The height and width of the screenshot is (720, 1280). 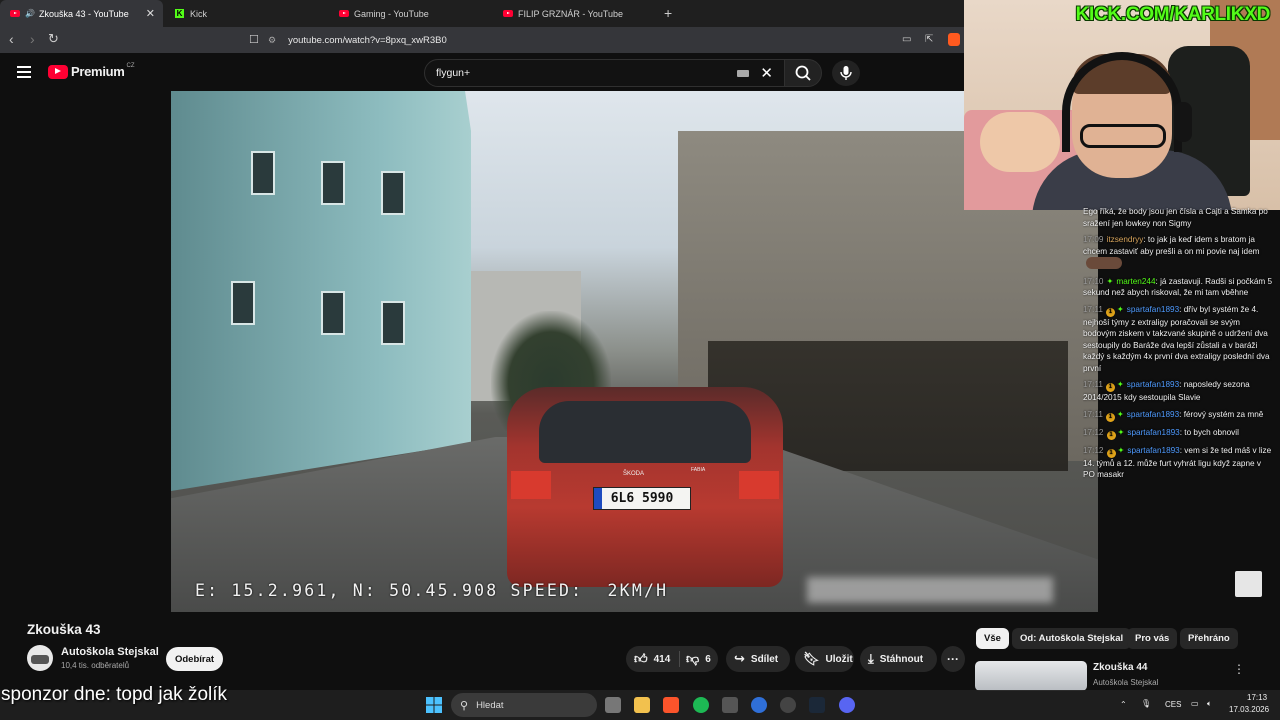 I want to click on more-actions-button: ···, so click(x=953, y=659).